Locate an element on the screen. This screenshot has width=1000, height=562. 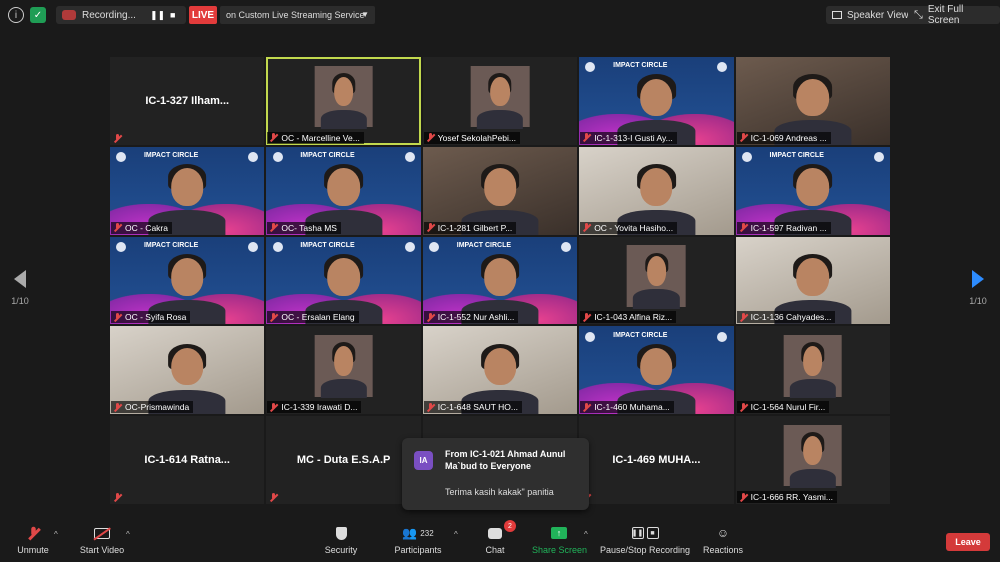
unmute-button: Unmute is located at coordinates (33, 539).